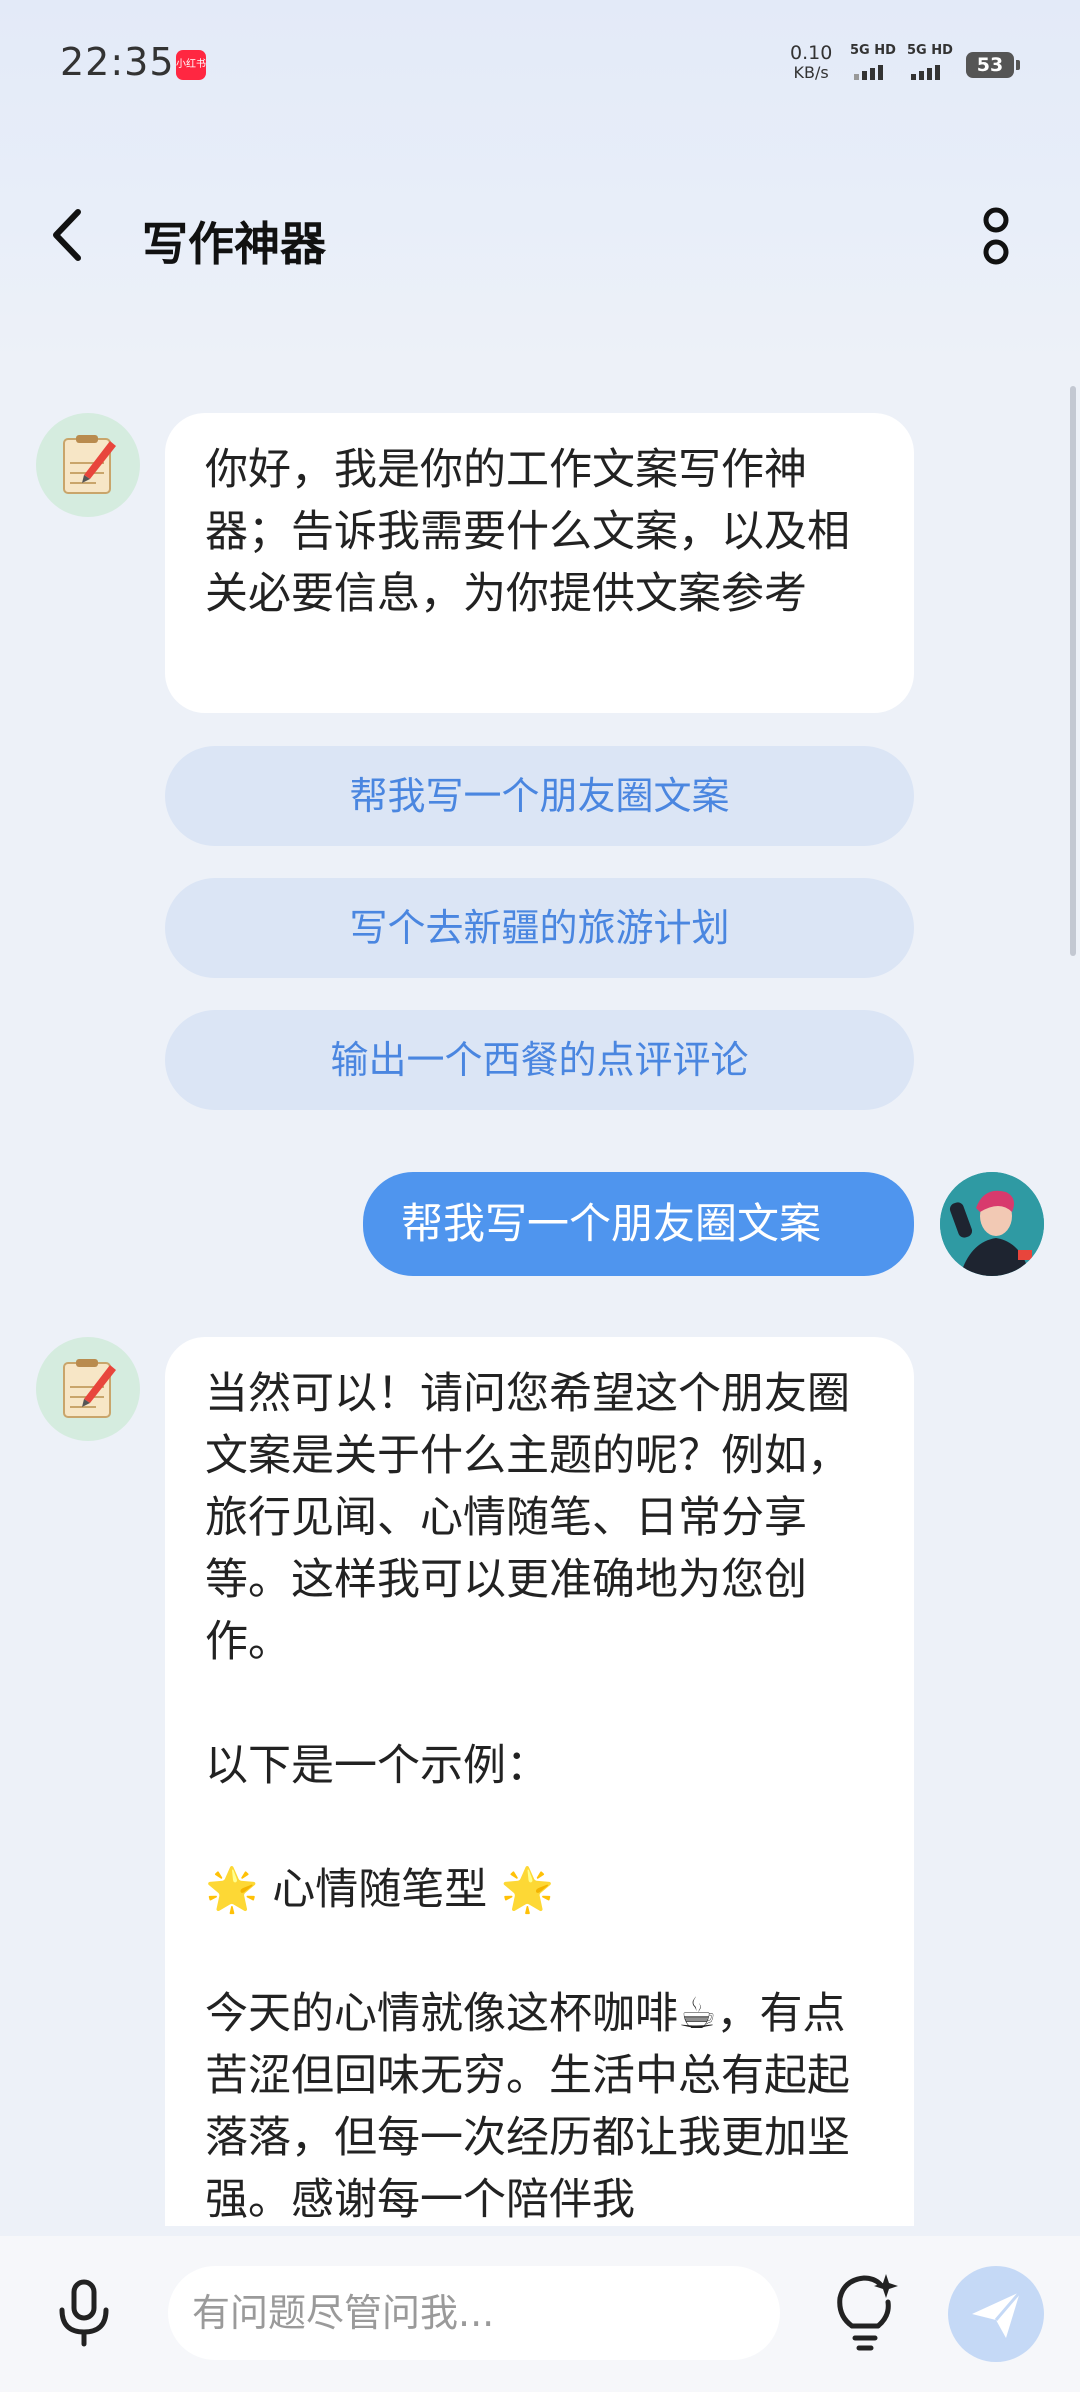  What do you see at coordinates (474, 2313) in the screenshot?
I see `message-input` at bounding box center [474, 2313].